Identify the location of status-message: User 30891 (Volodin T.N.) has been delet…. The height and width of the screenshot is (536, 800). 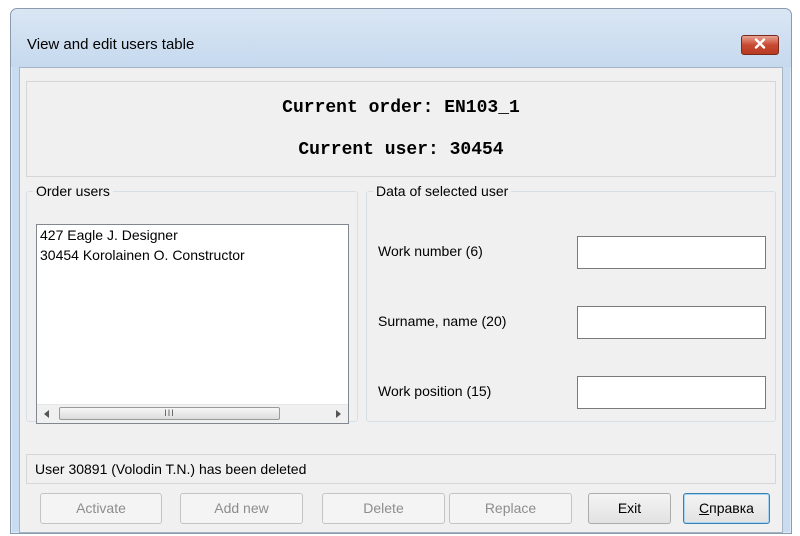
(401, 469).